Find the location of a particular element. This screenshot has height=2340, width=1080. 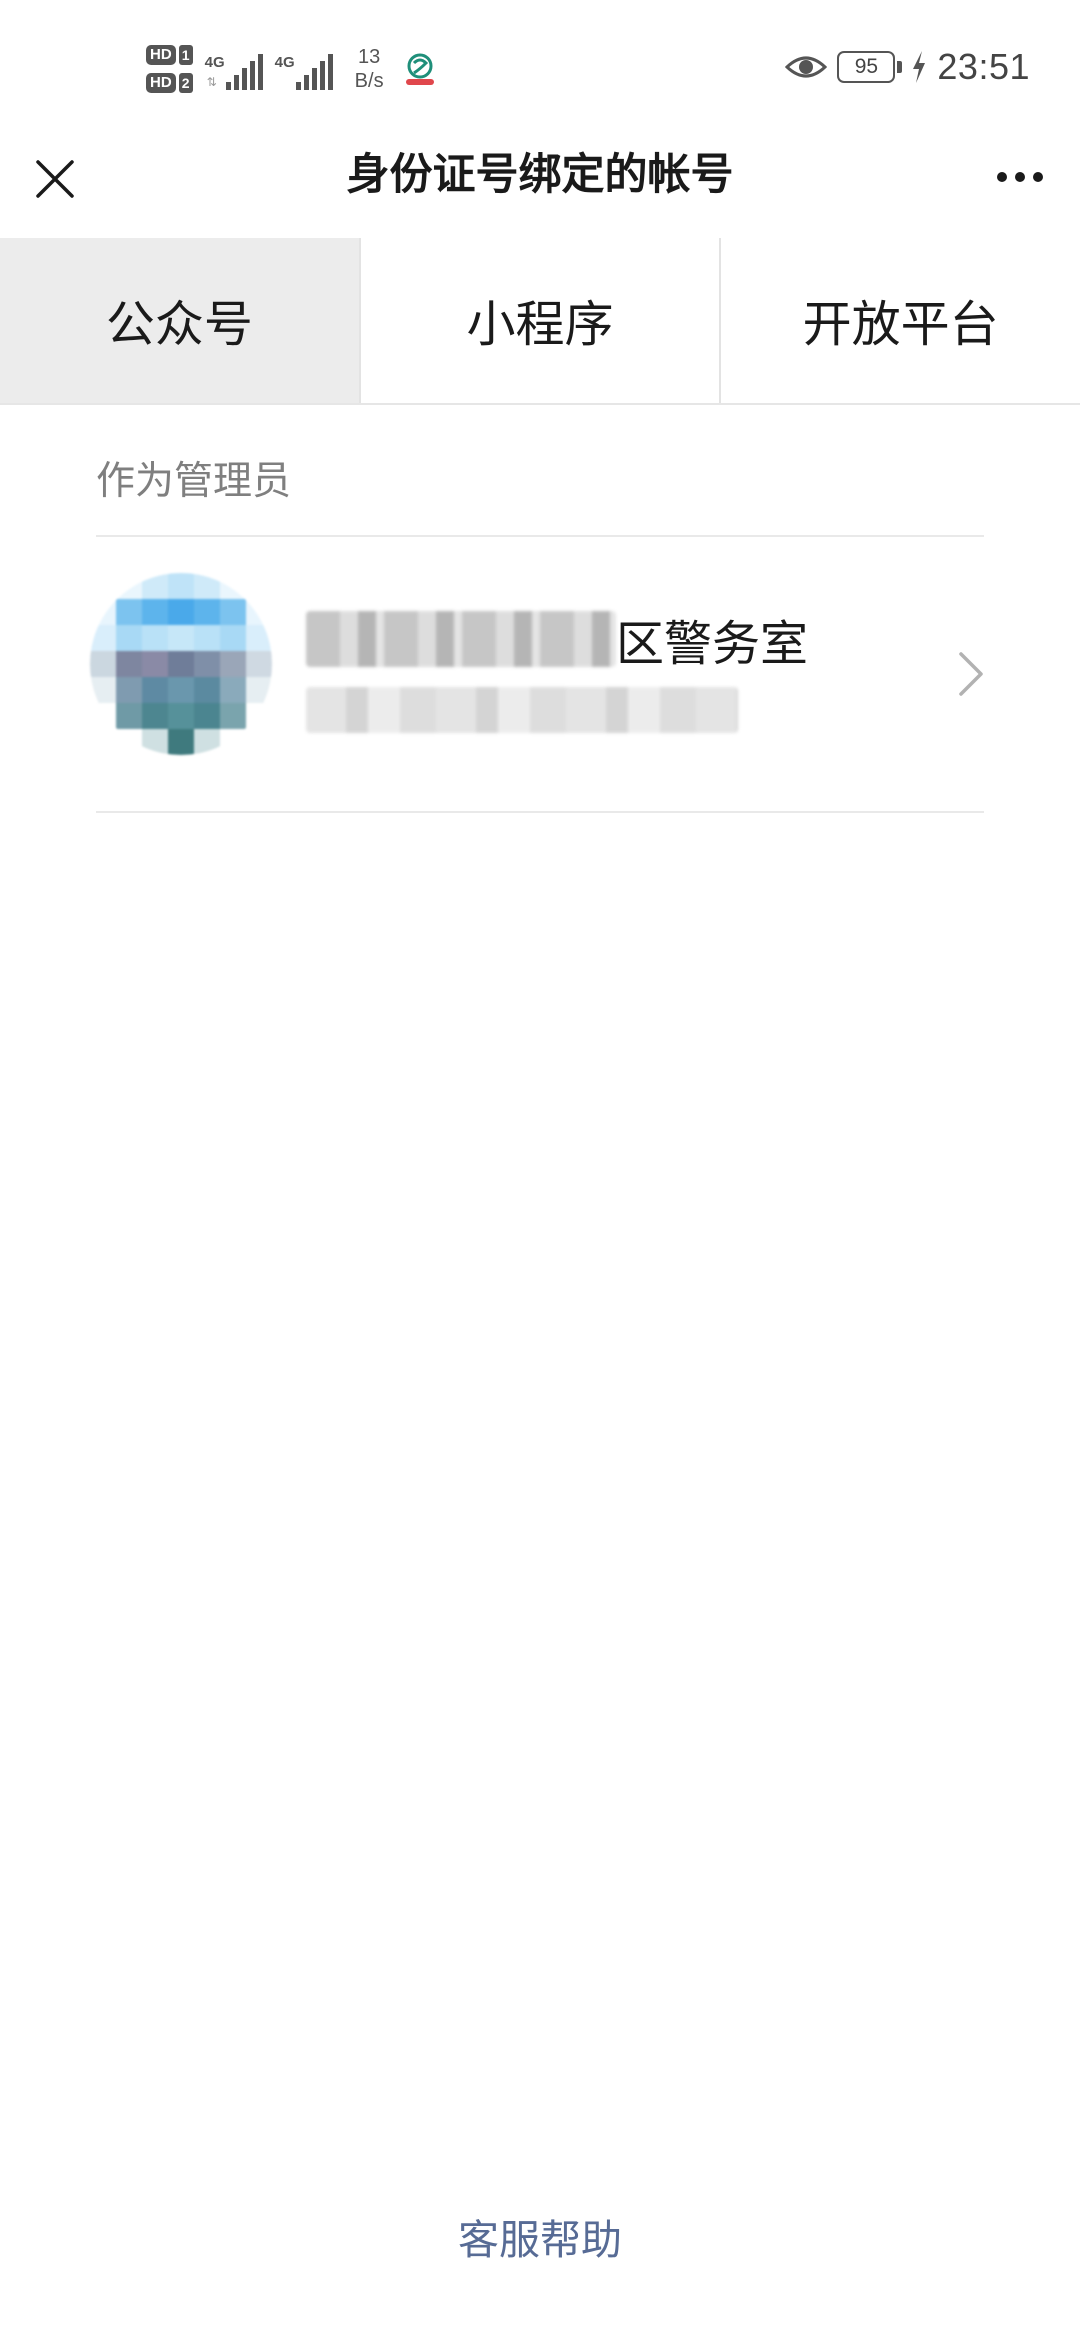

page-title: 身份证号绑定的帐号 is located at coordinates (540, 175).